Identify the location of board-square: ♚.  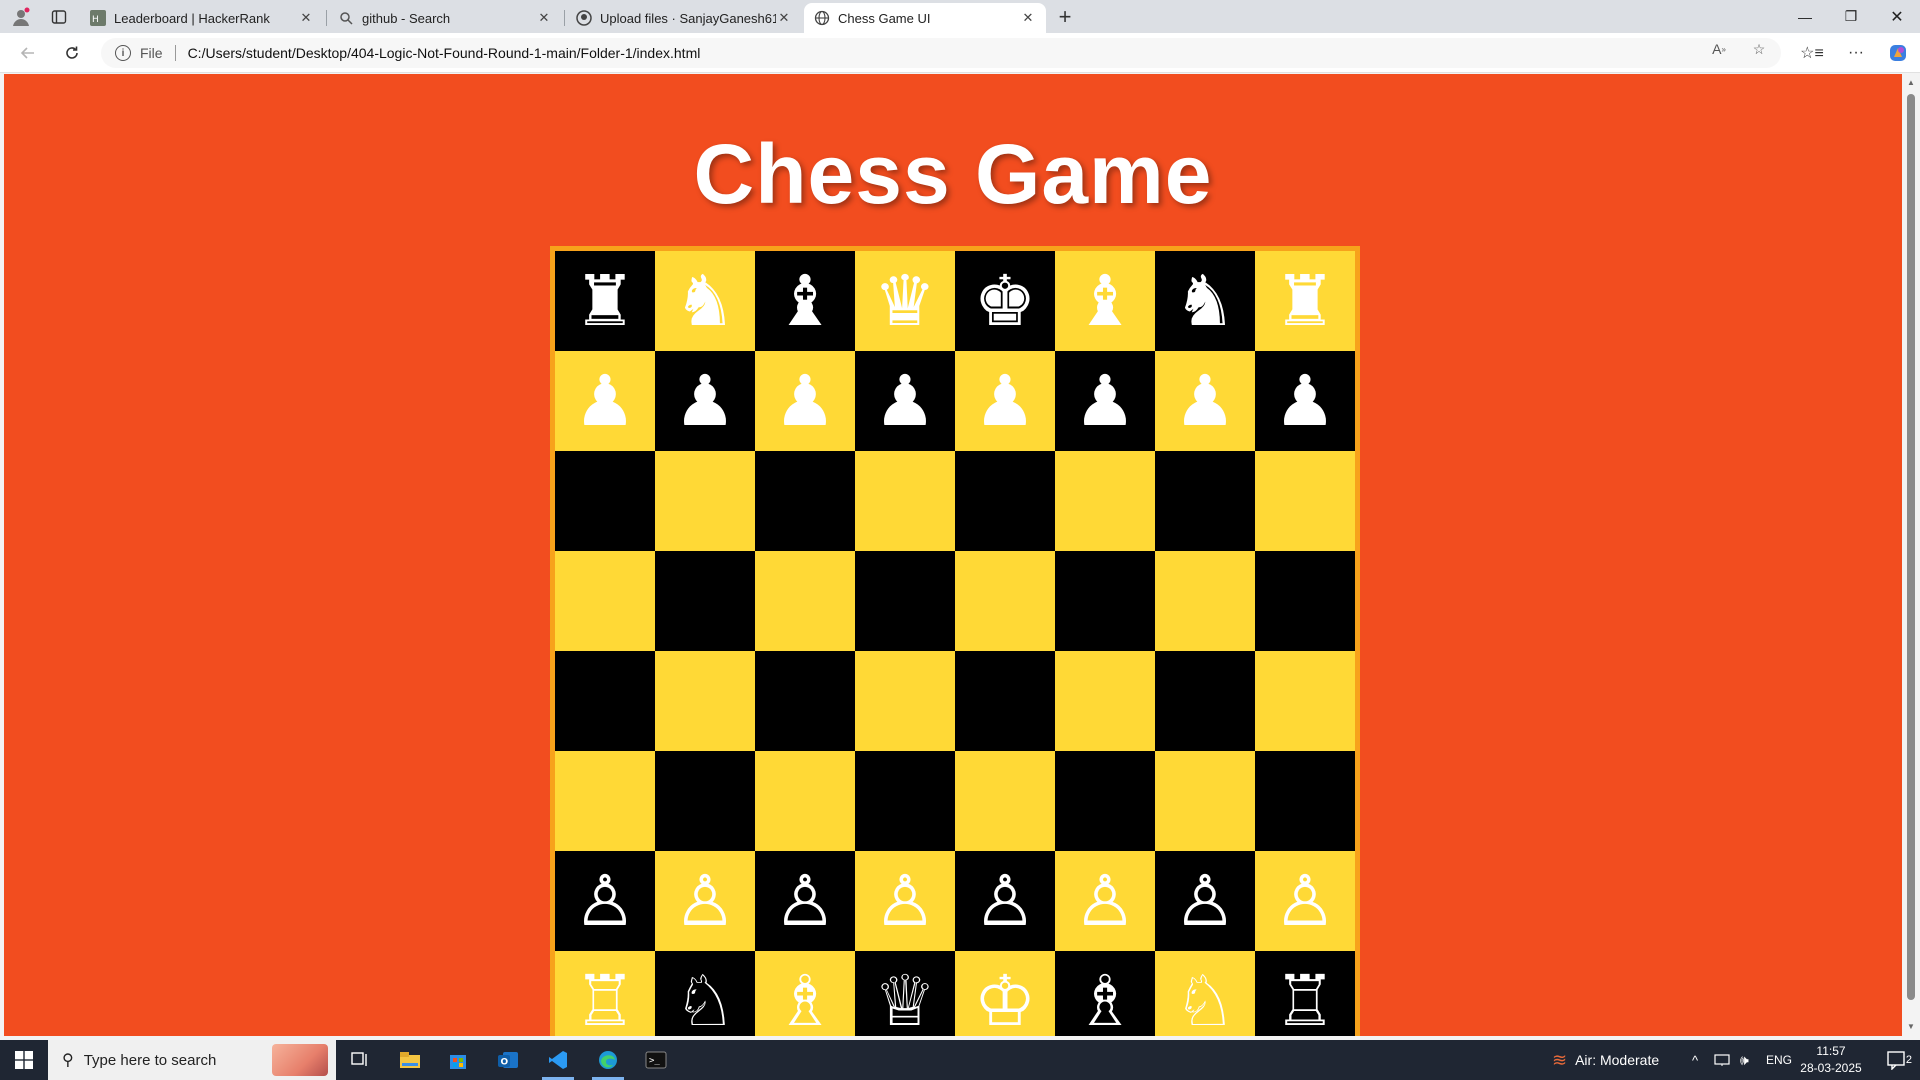
(1005, 301).